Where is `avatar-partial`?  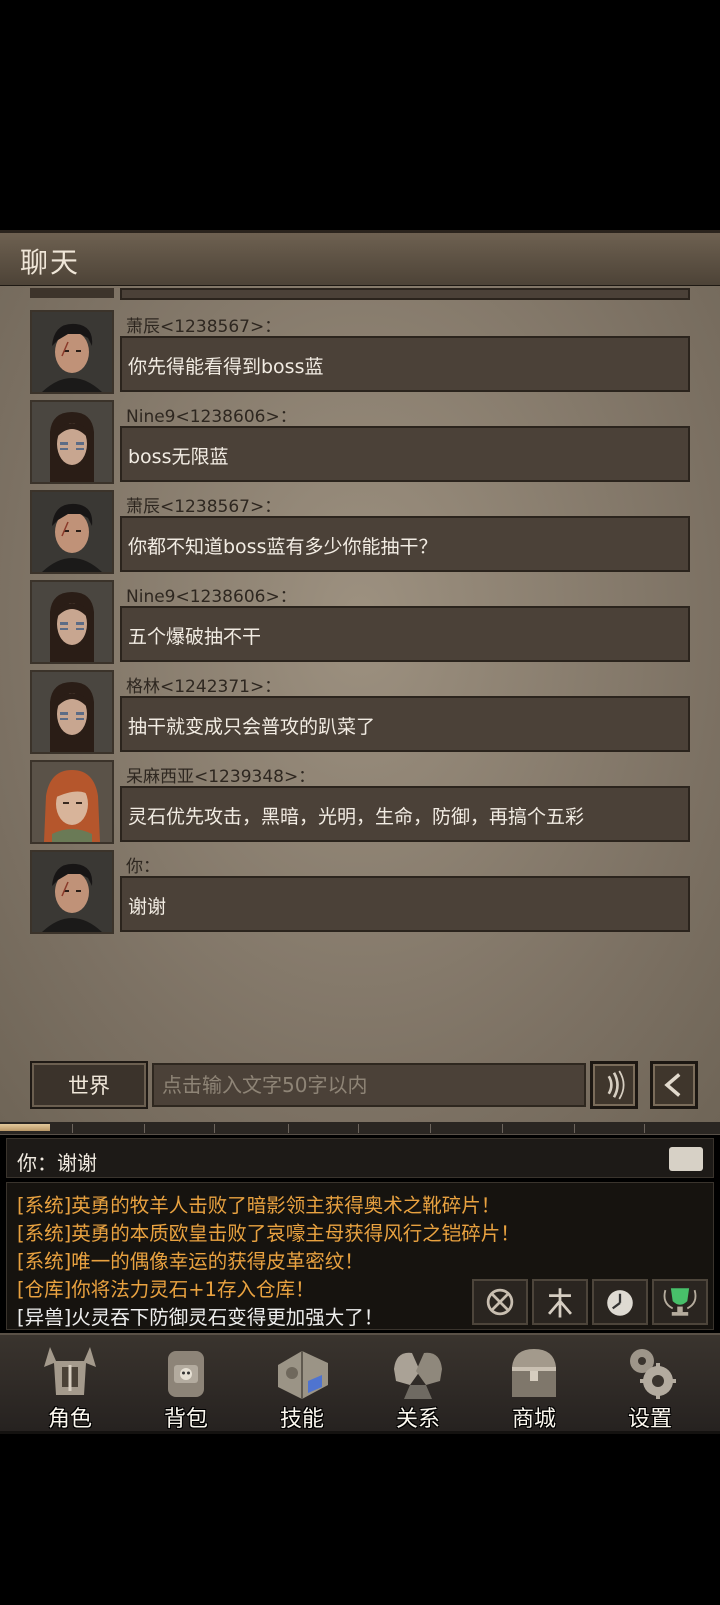
avatar-partial is located at coordinates (72, 293).